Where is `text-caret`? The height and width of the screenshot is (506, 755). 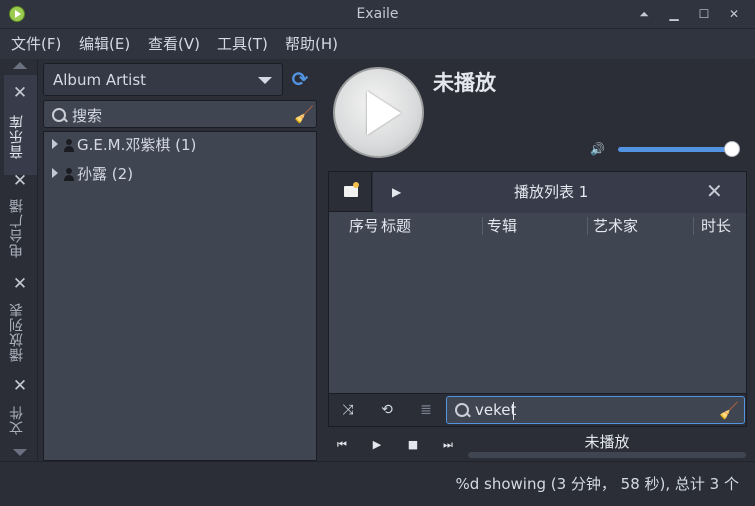 text-caret is located at coordinates (513, 411).